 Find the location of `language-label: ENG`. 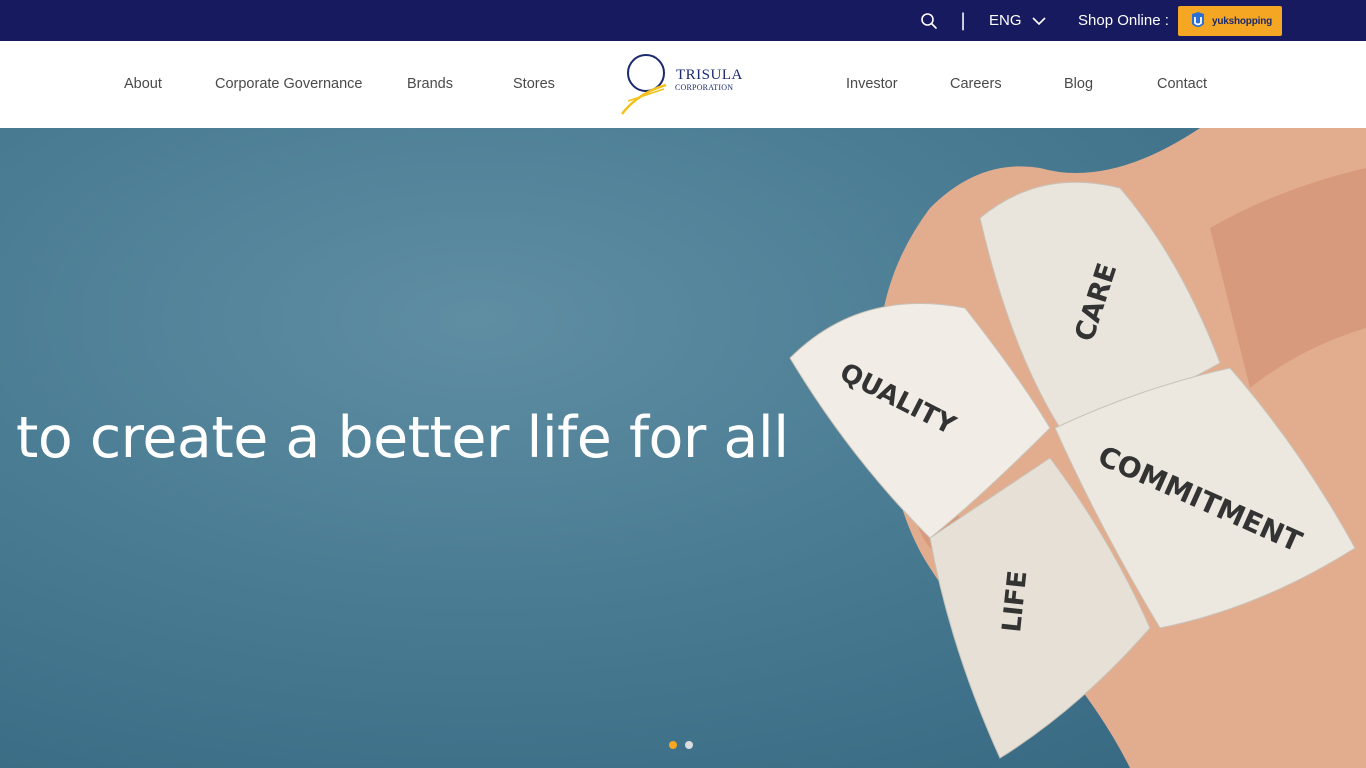

language-label: ENG is located at coordinates (1005, 20).